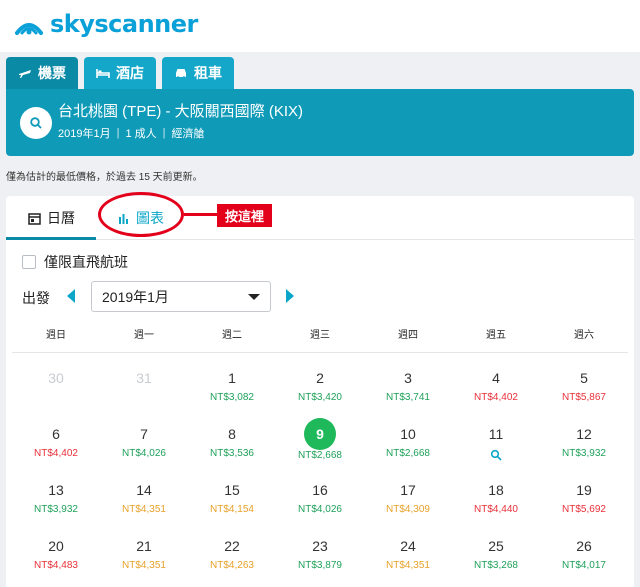 This screenshot has height=587, width=640. I want to click on calendar-day: 13 NT$3,932, so click(56, 503).